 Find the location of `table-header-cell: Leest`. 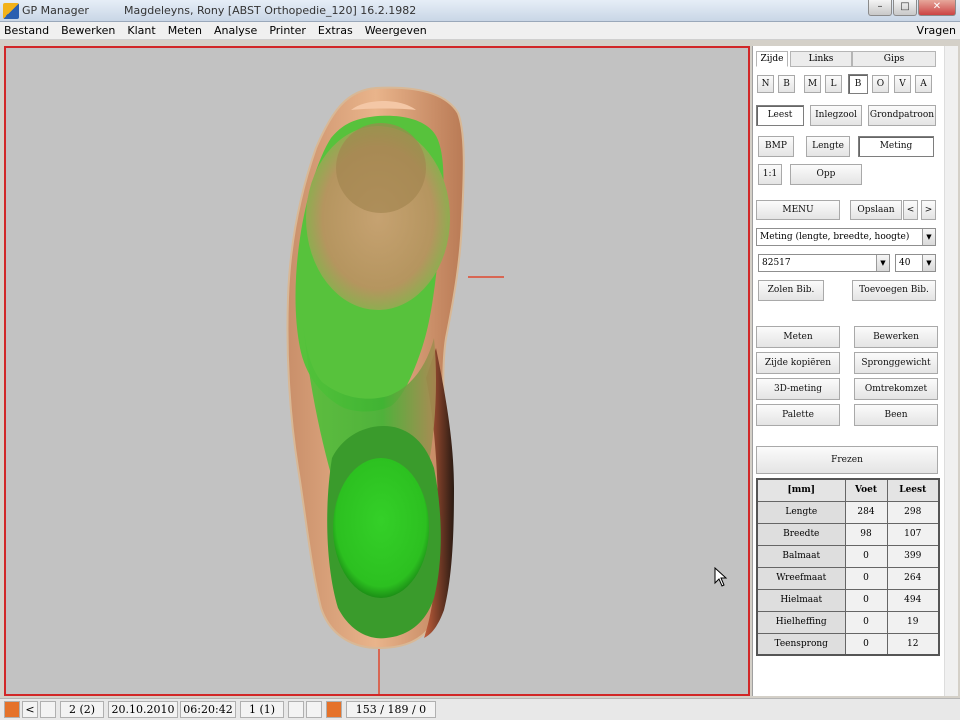

table-header-cell: Leest is located at coordinates (913, 490).